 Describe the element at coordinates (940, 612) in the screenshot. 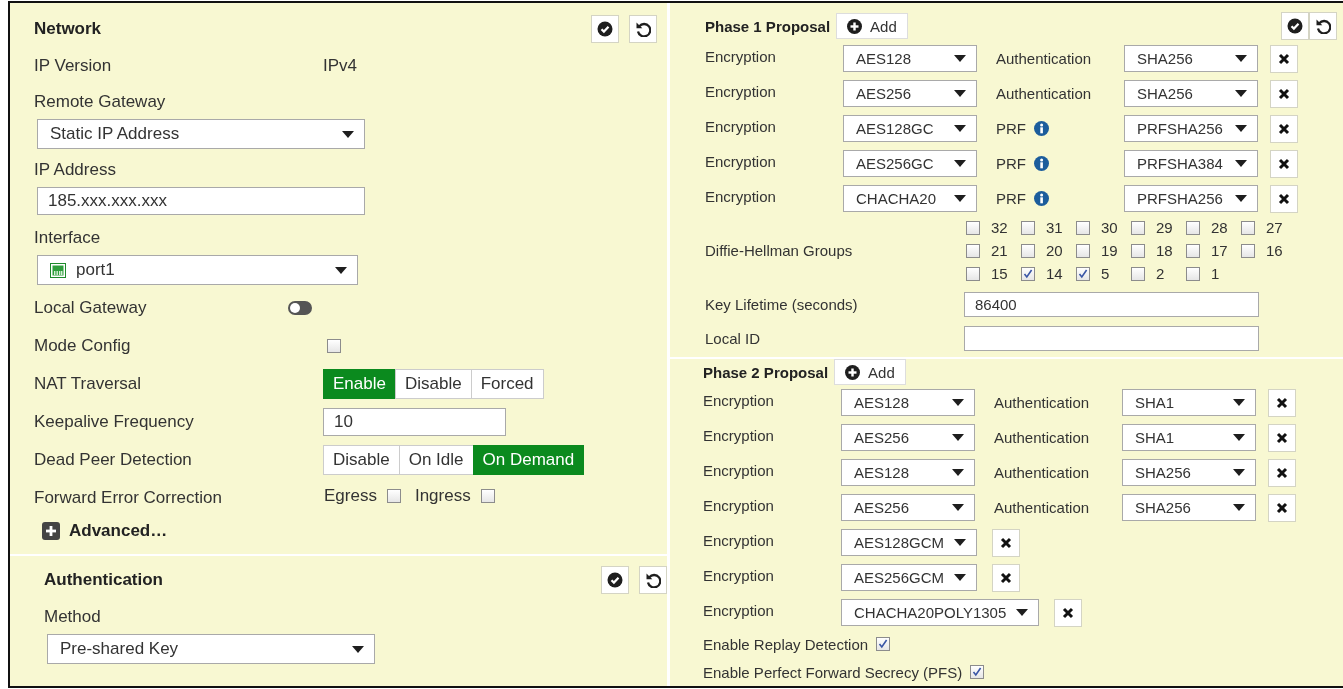

I see `dropdown: CHACHA20POLY1305` at that location.